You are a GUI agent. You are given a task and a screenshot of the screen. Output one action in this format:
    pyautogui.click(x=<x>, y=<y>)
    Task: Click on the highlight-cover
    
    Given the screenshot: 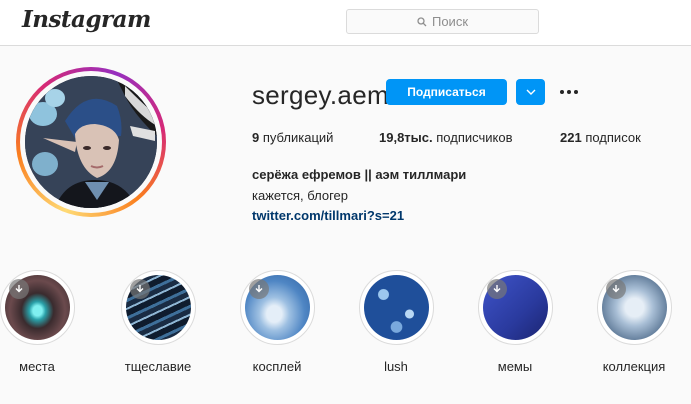 What is the action you would take?
    pyautogui.click(x=396, y=307)
    